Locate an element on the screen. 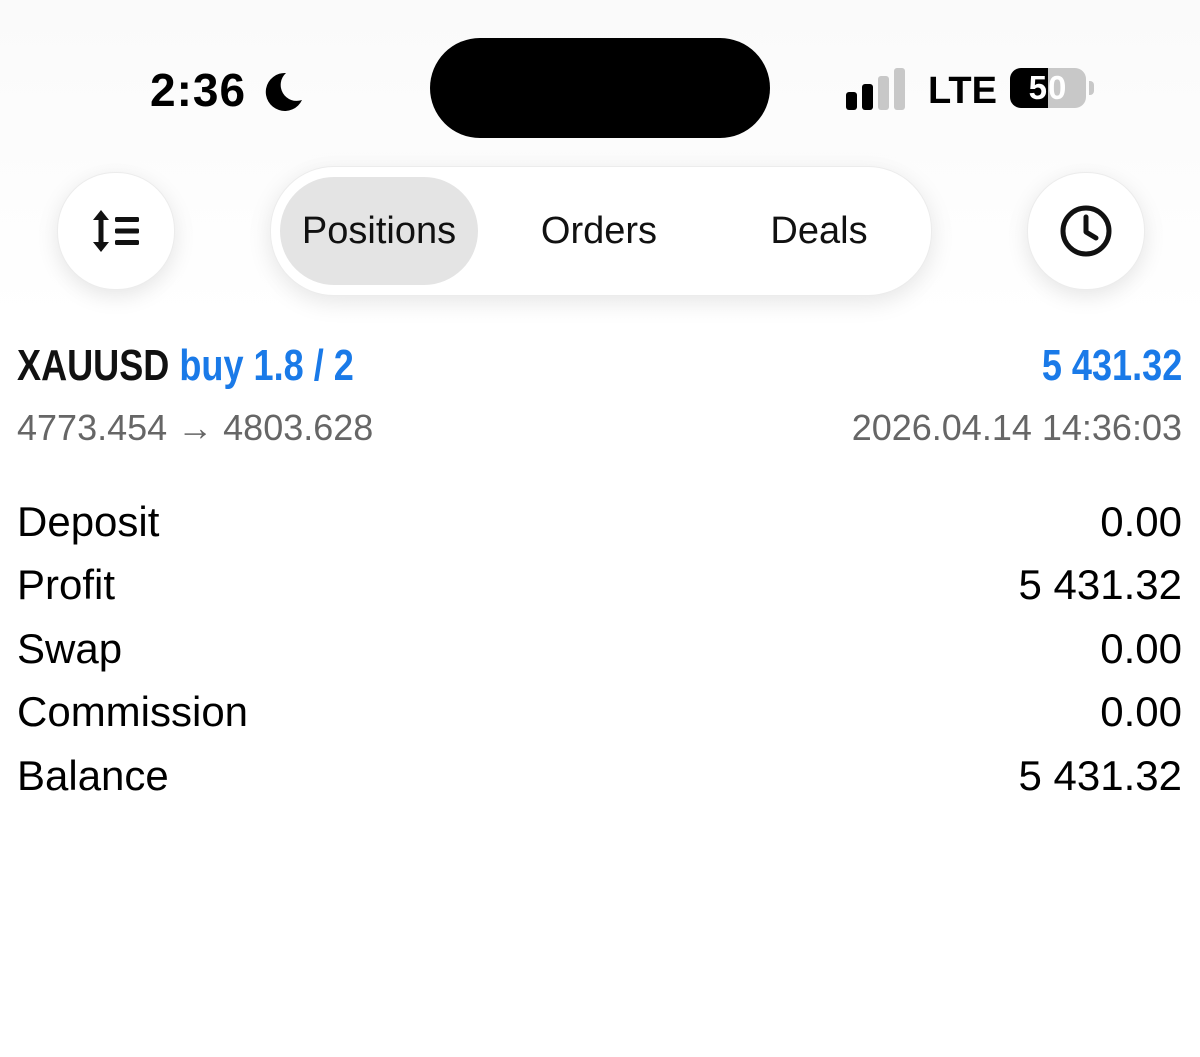  signal-icon is located at coordinates (875, 89).